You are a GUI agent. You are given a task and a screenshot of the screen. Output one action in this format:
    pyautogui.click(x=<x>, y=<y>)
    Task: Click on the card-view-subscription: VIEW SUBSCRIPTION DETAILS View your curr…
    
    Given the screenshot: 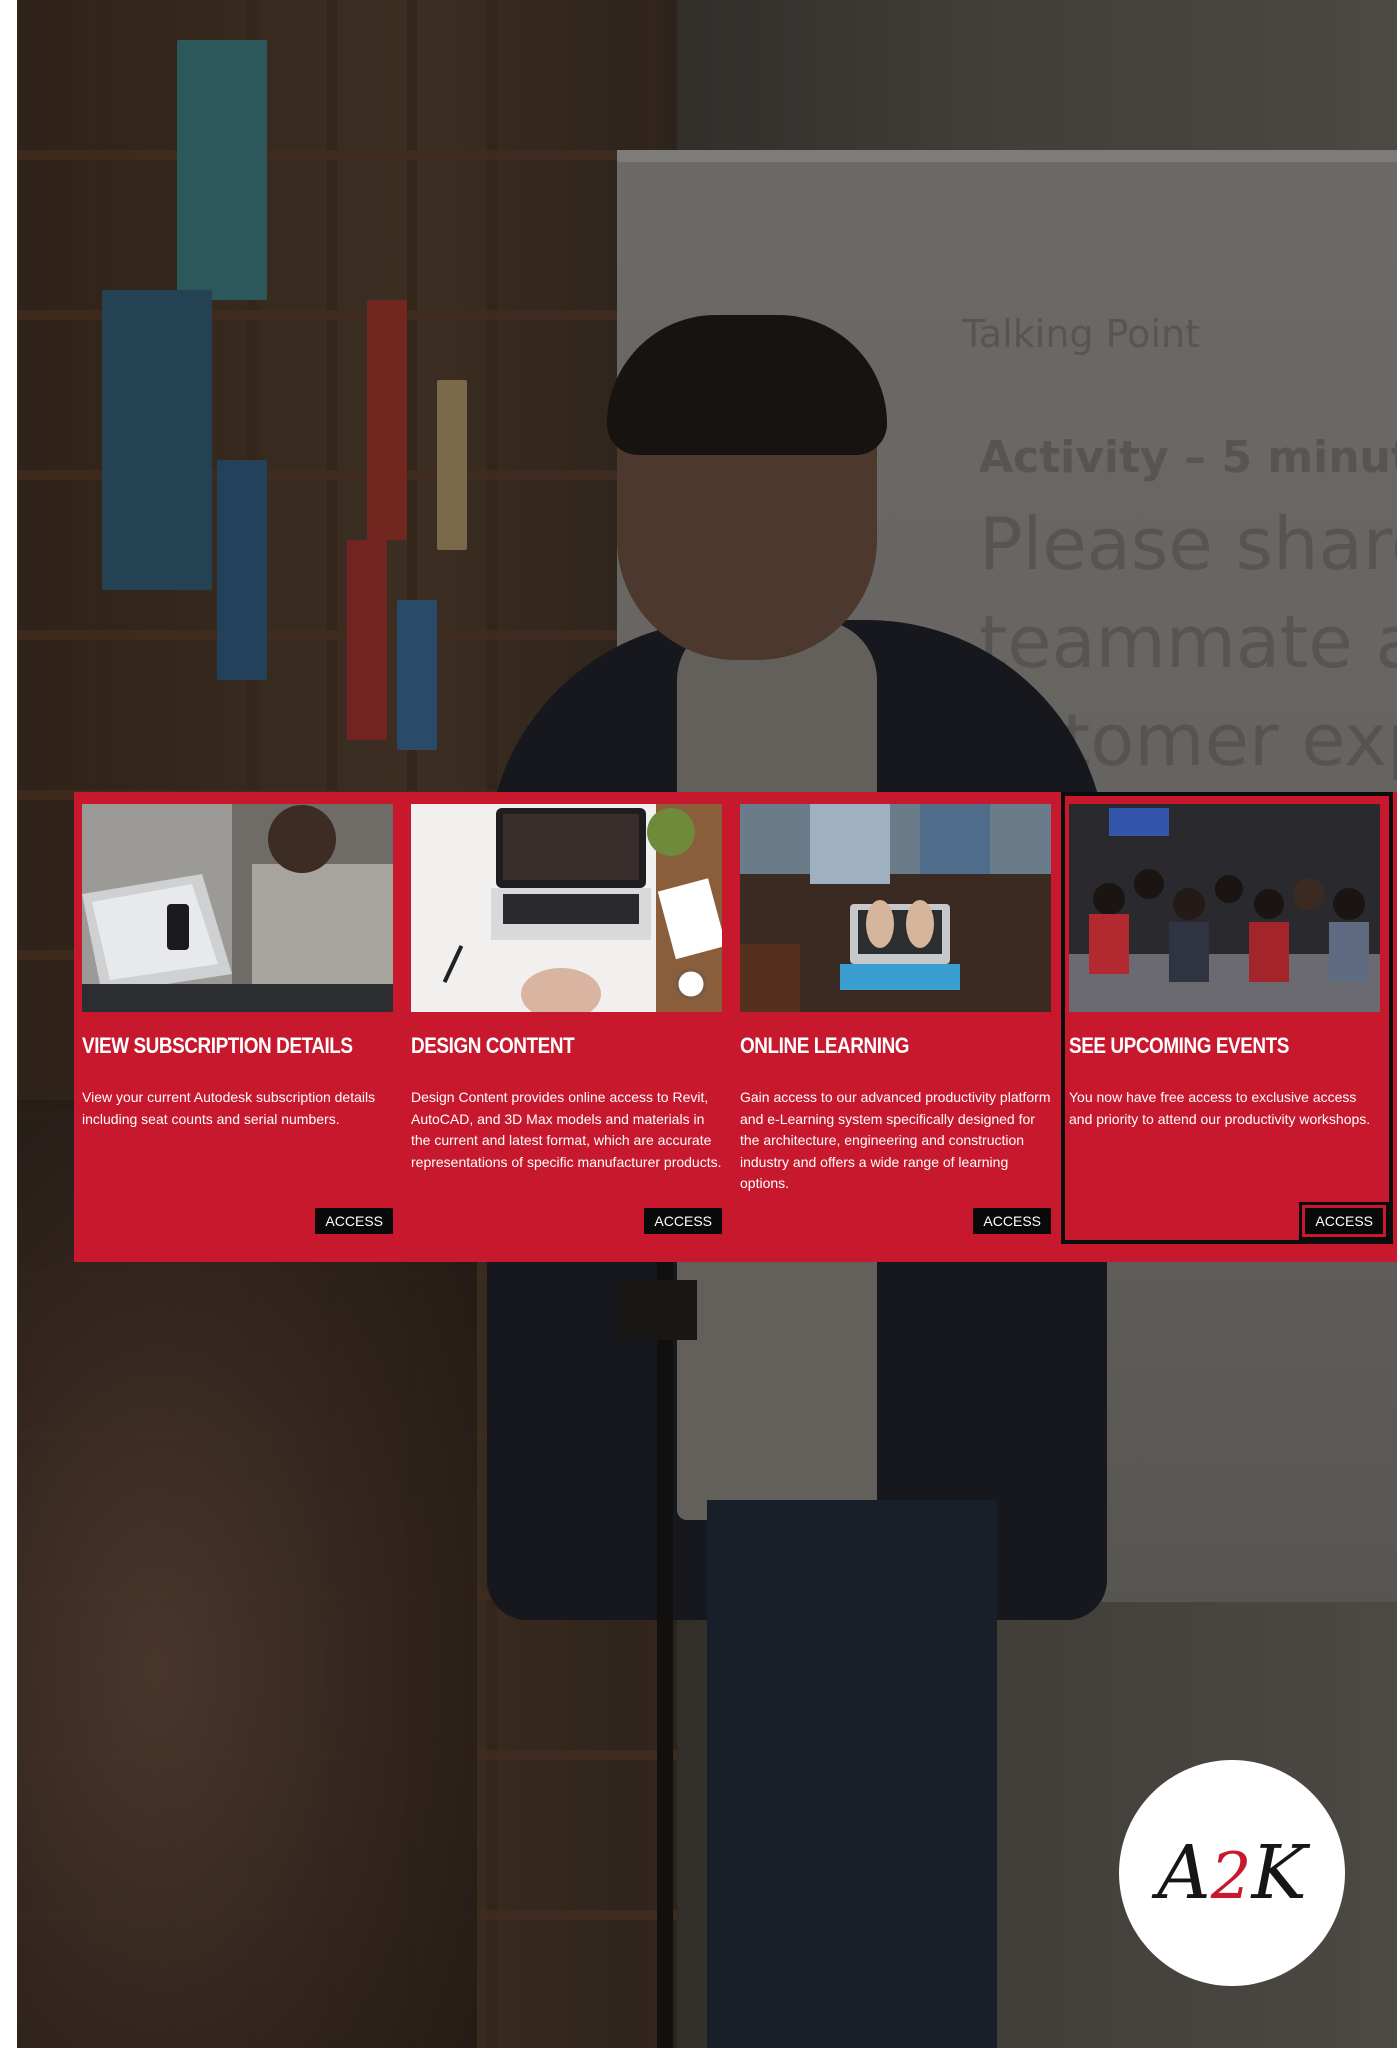 What is the action you would take?
    pyautogui.click(x=238, y=1027)
    